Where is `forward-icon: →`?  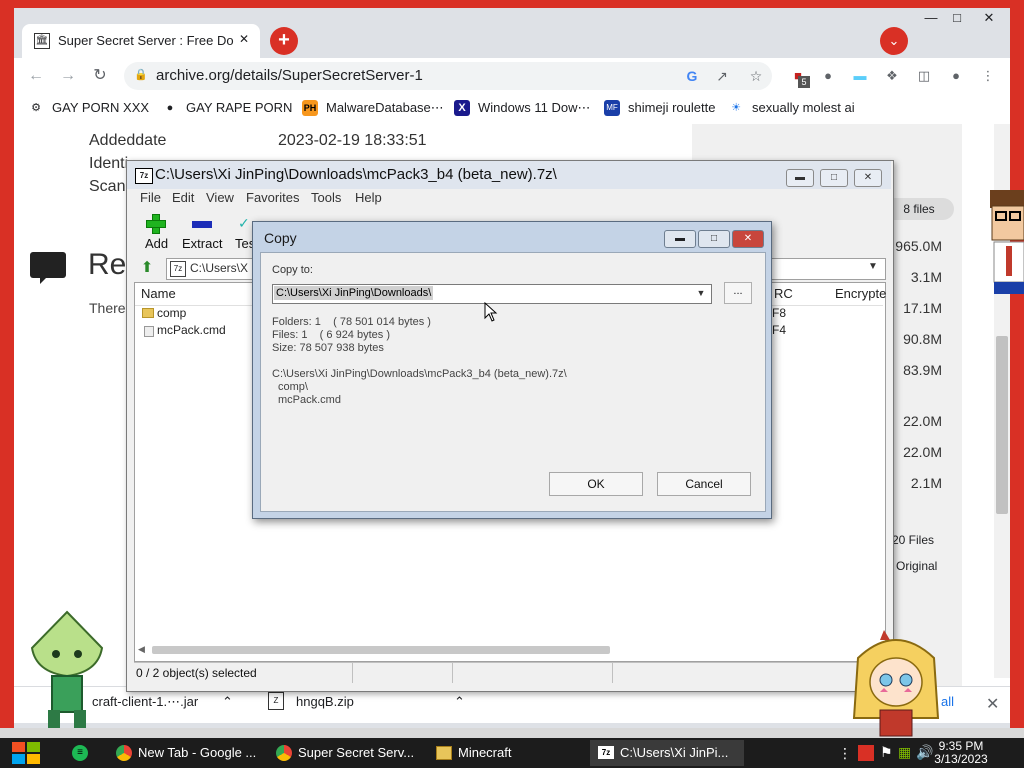
forward-icon: → is located at coordinates (68, 76).